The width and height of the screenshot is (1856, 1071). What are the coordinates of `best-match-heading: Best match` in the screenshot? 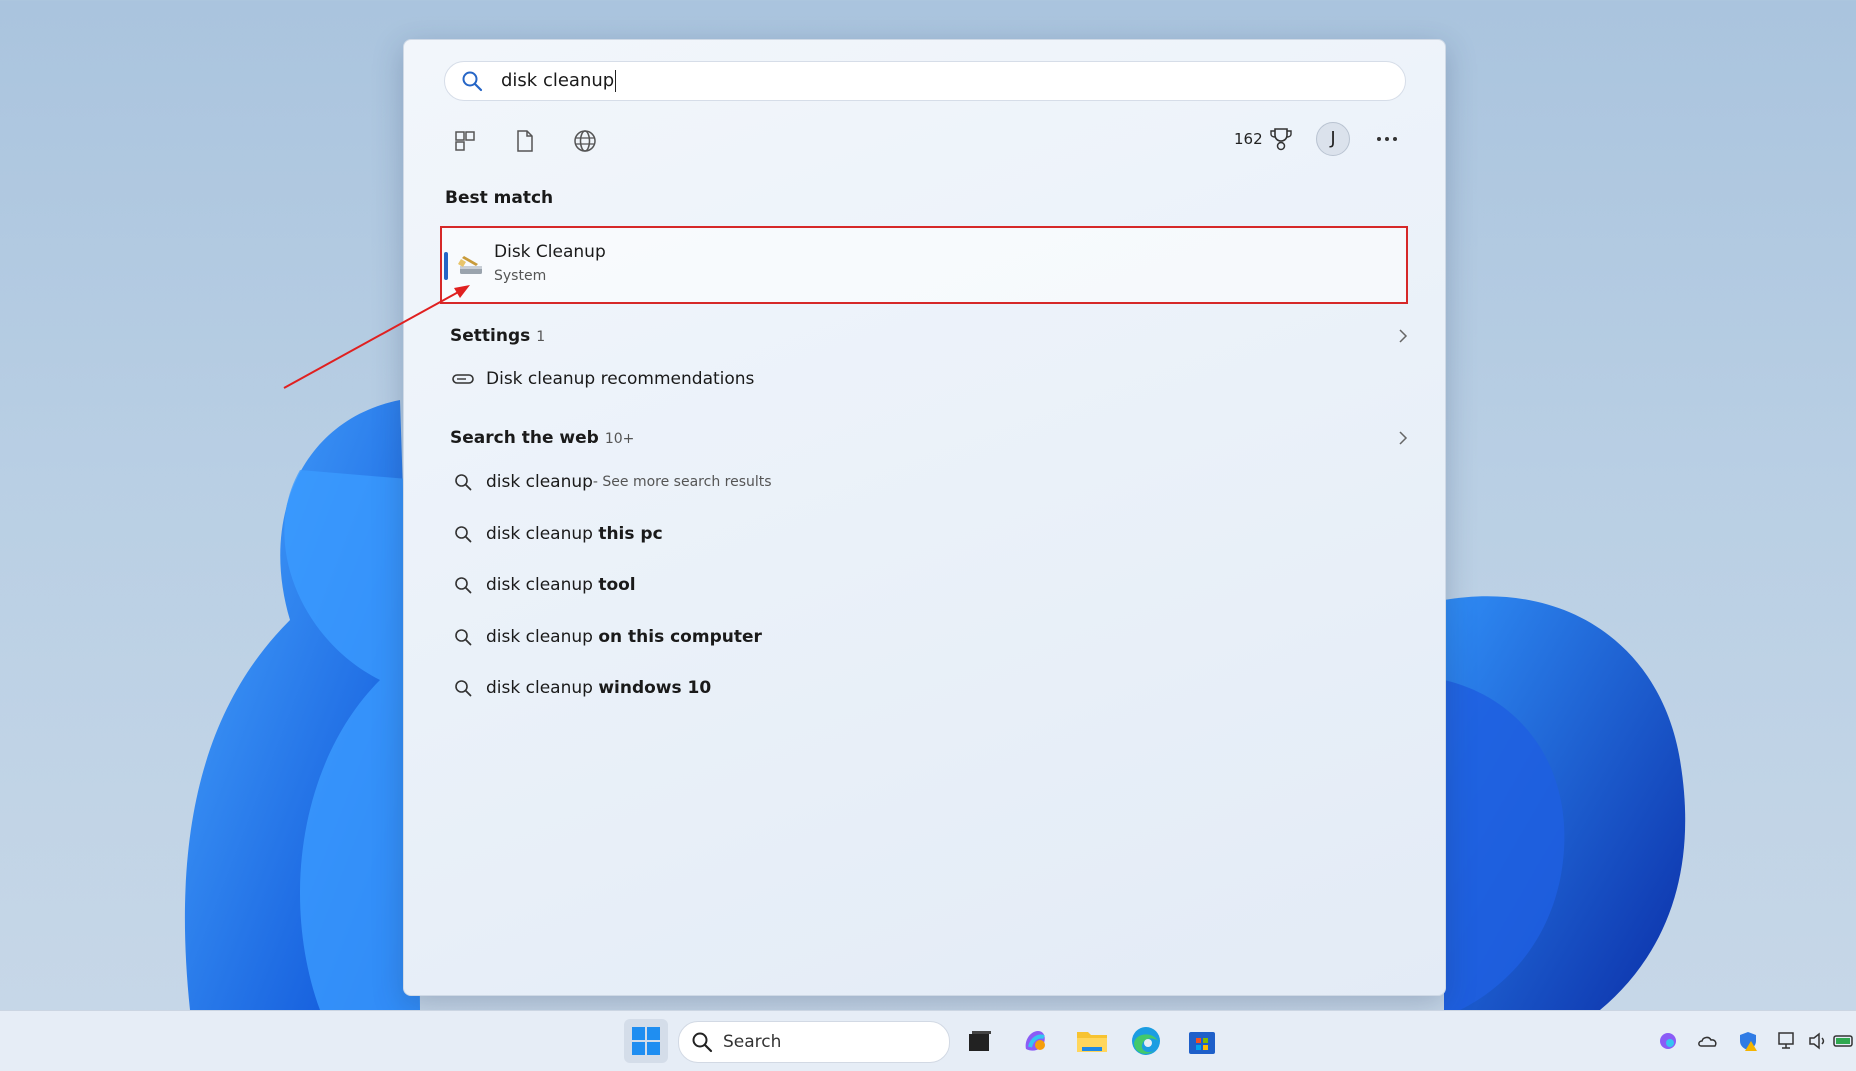 It's located at (499, 198).